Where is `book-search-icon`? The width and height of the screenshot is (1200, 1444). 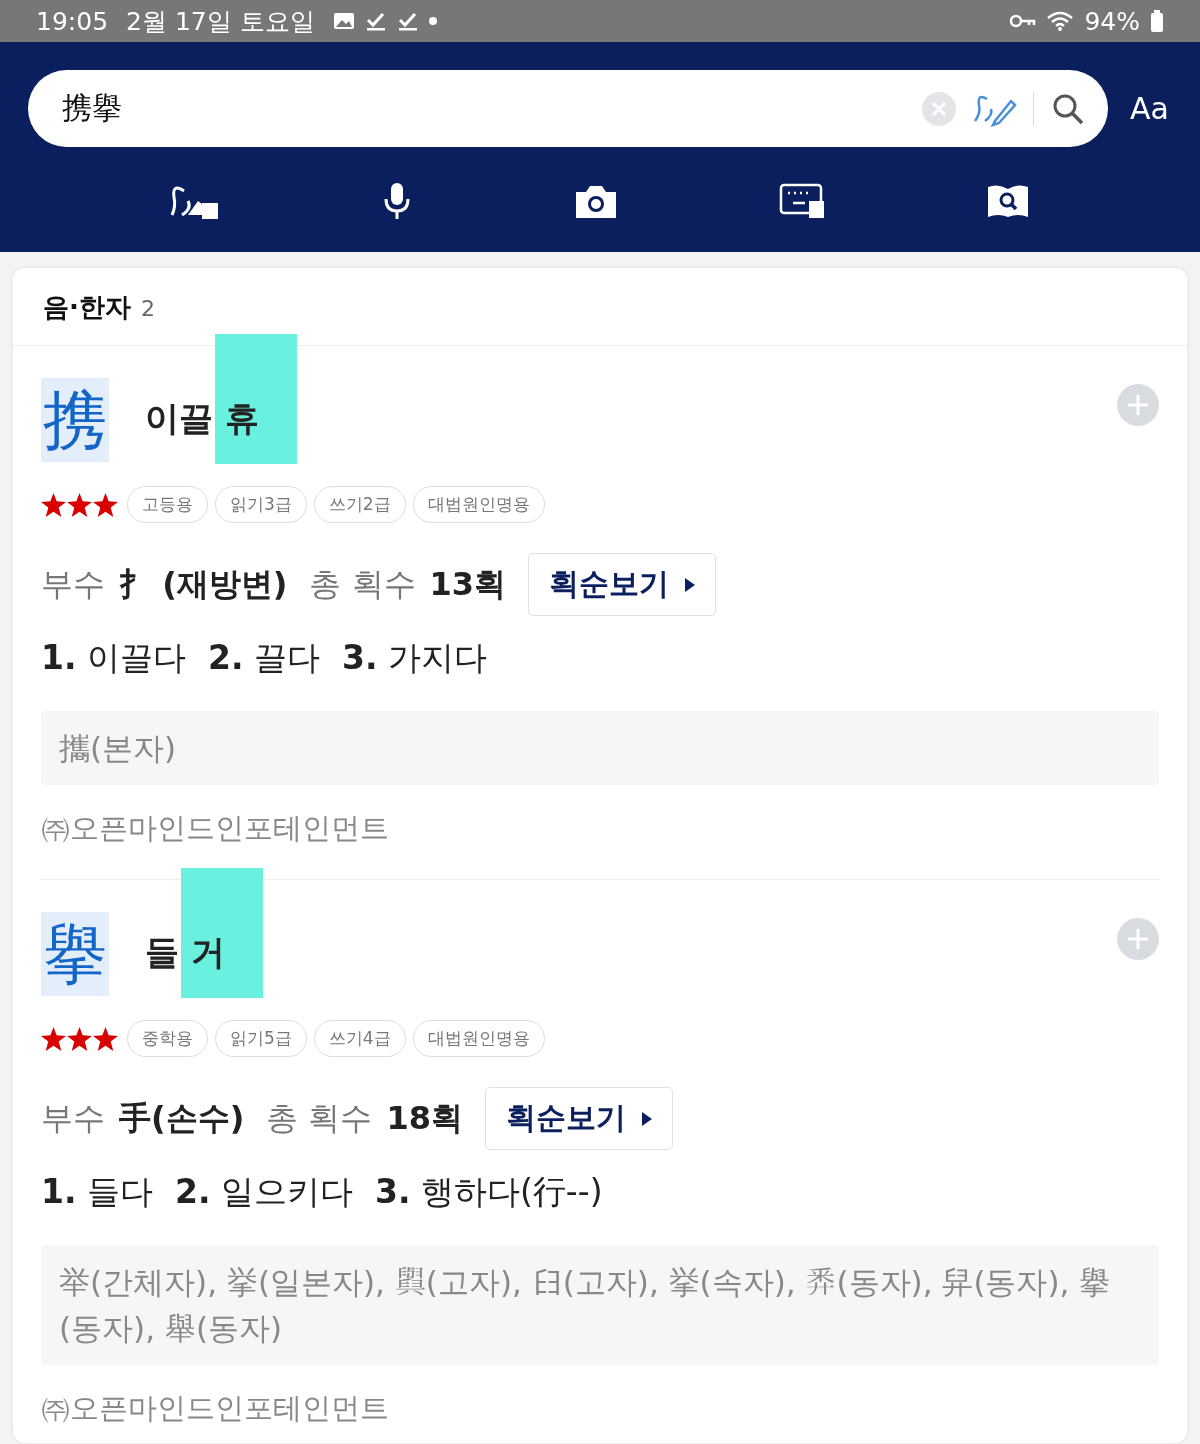 book-search-icon is located at coordinates (1007, 201).